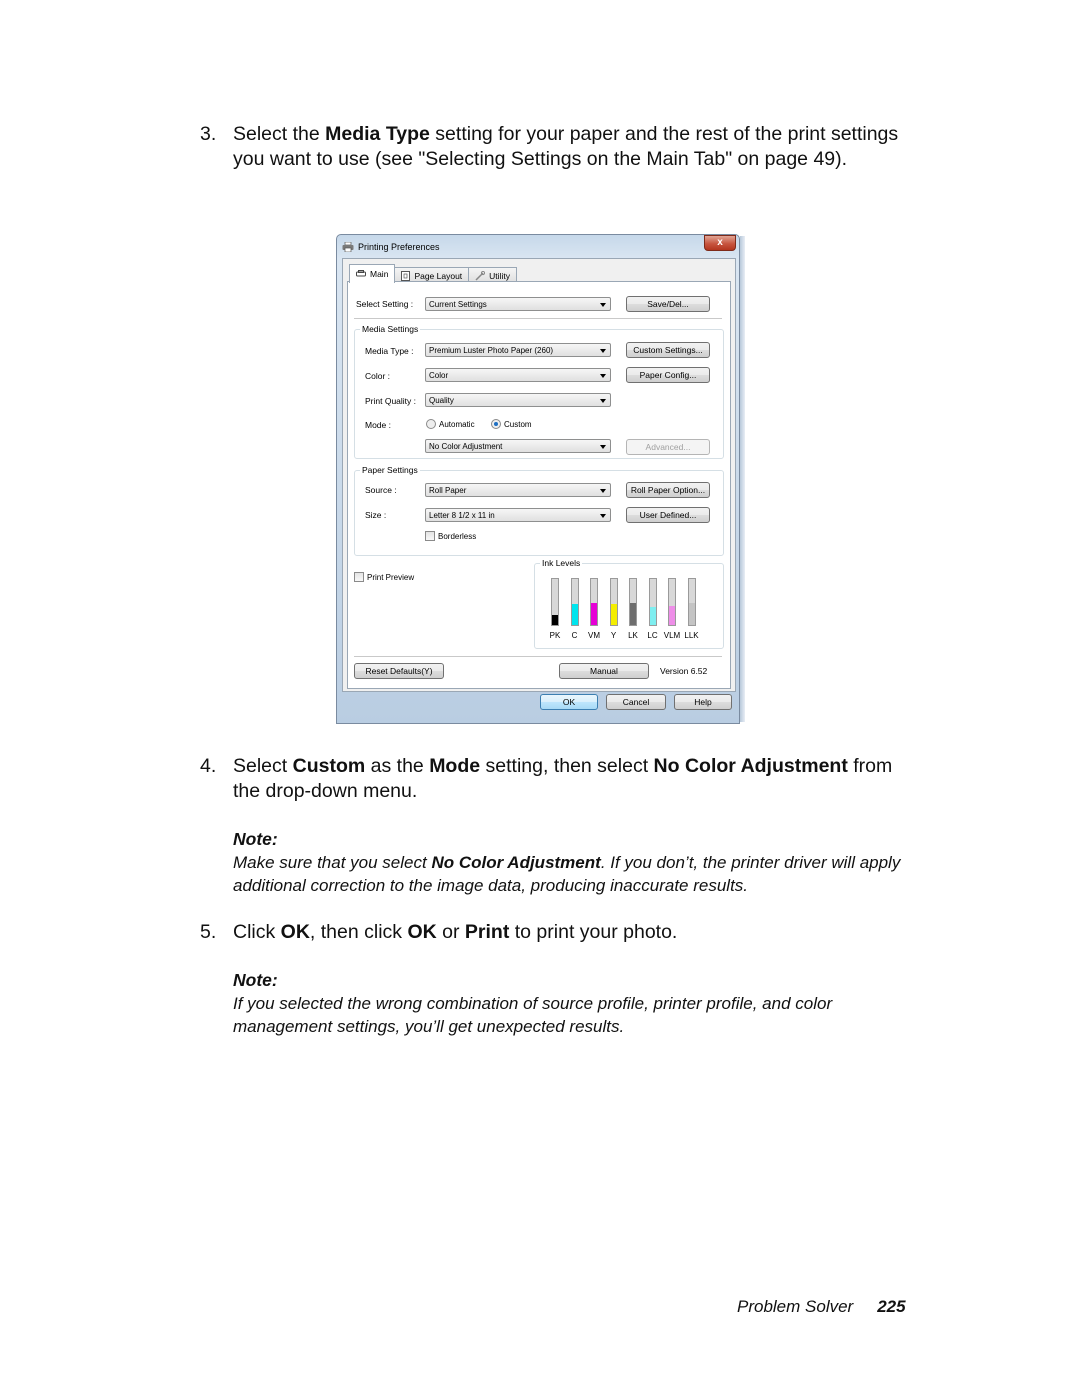  Describe the element at coordinates (430, 536) in the screenshot. I see `checkbox-box` at that location.